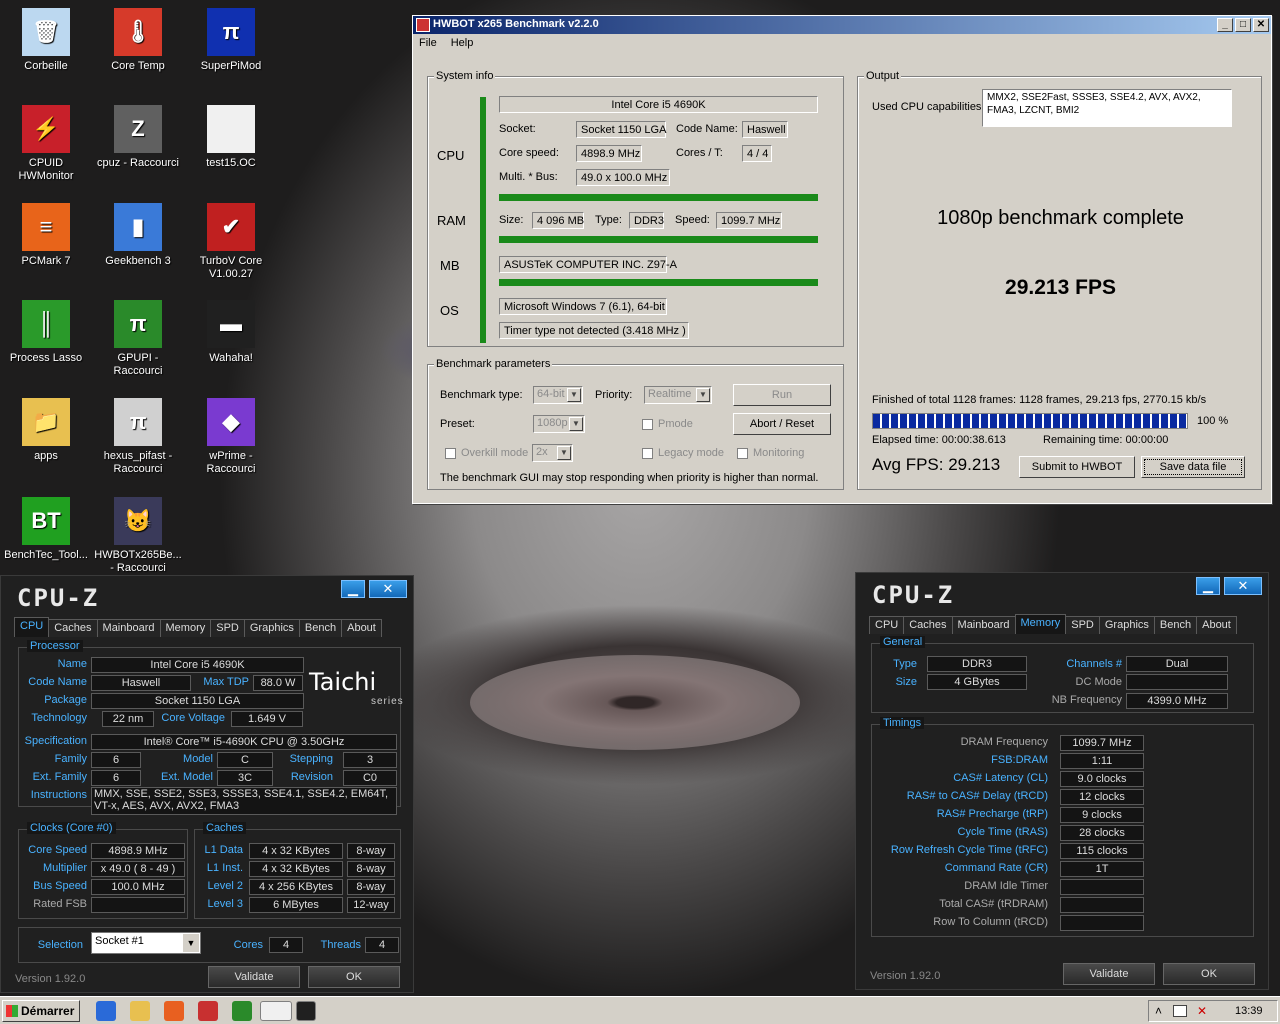 The height and width of the screenshot is (1024, 1280). Describe the element at coordinates (1193, 467) in the screenshot. I see `save-data-button: Save data file` at that location.